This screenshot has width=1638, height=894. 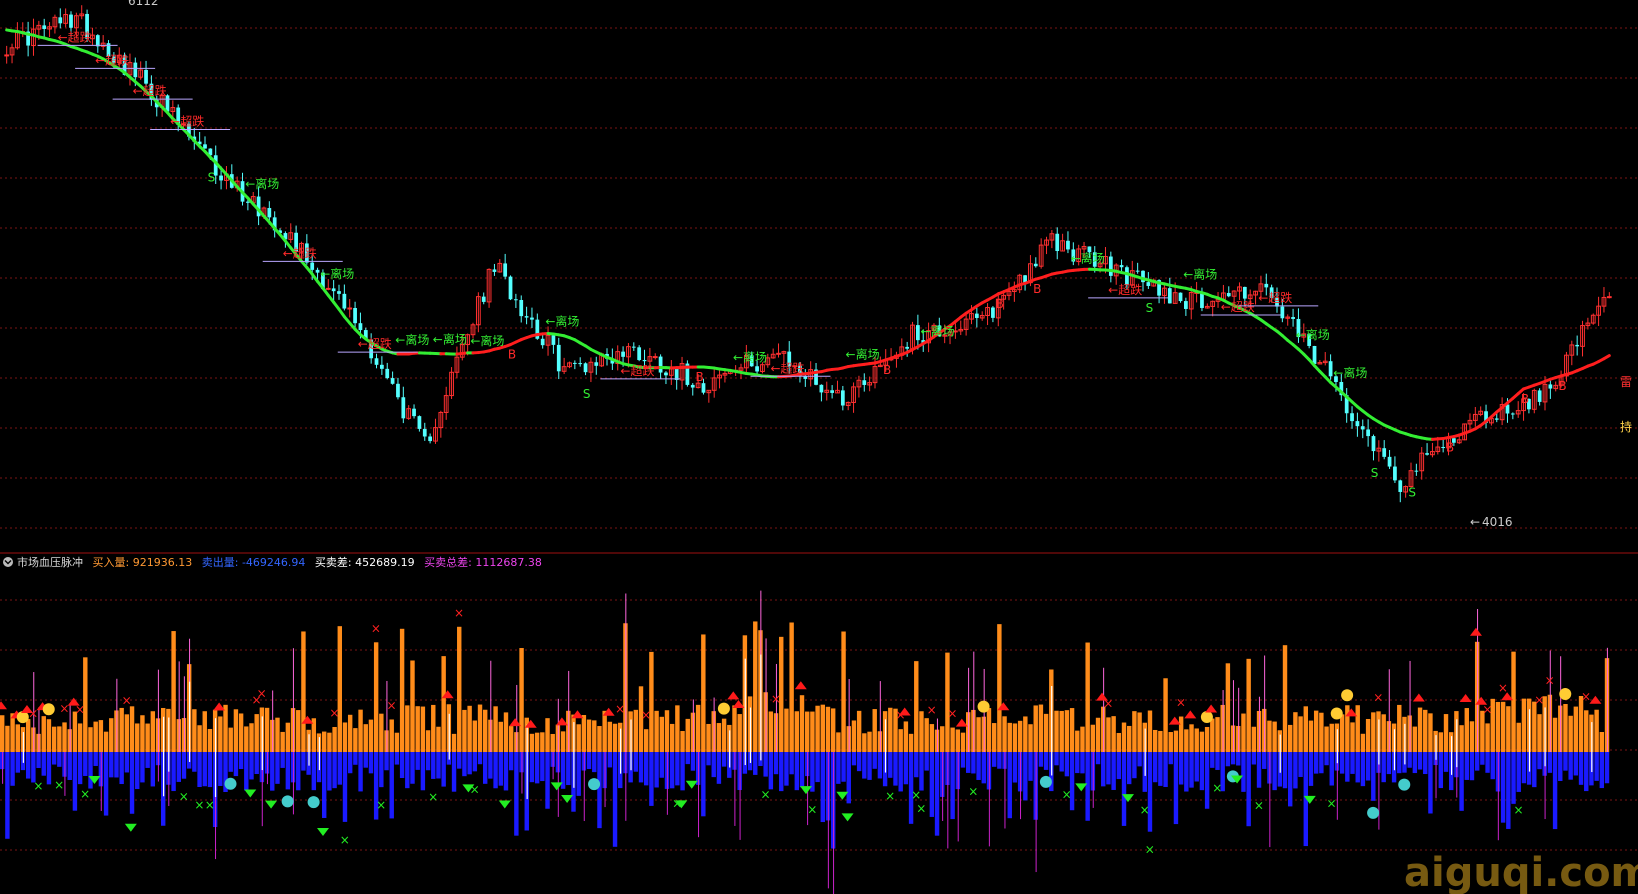 I want to click on red-x-marker: ×, so click(x=459, y=613).